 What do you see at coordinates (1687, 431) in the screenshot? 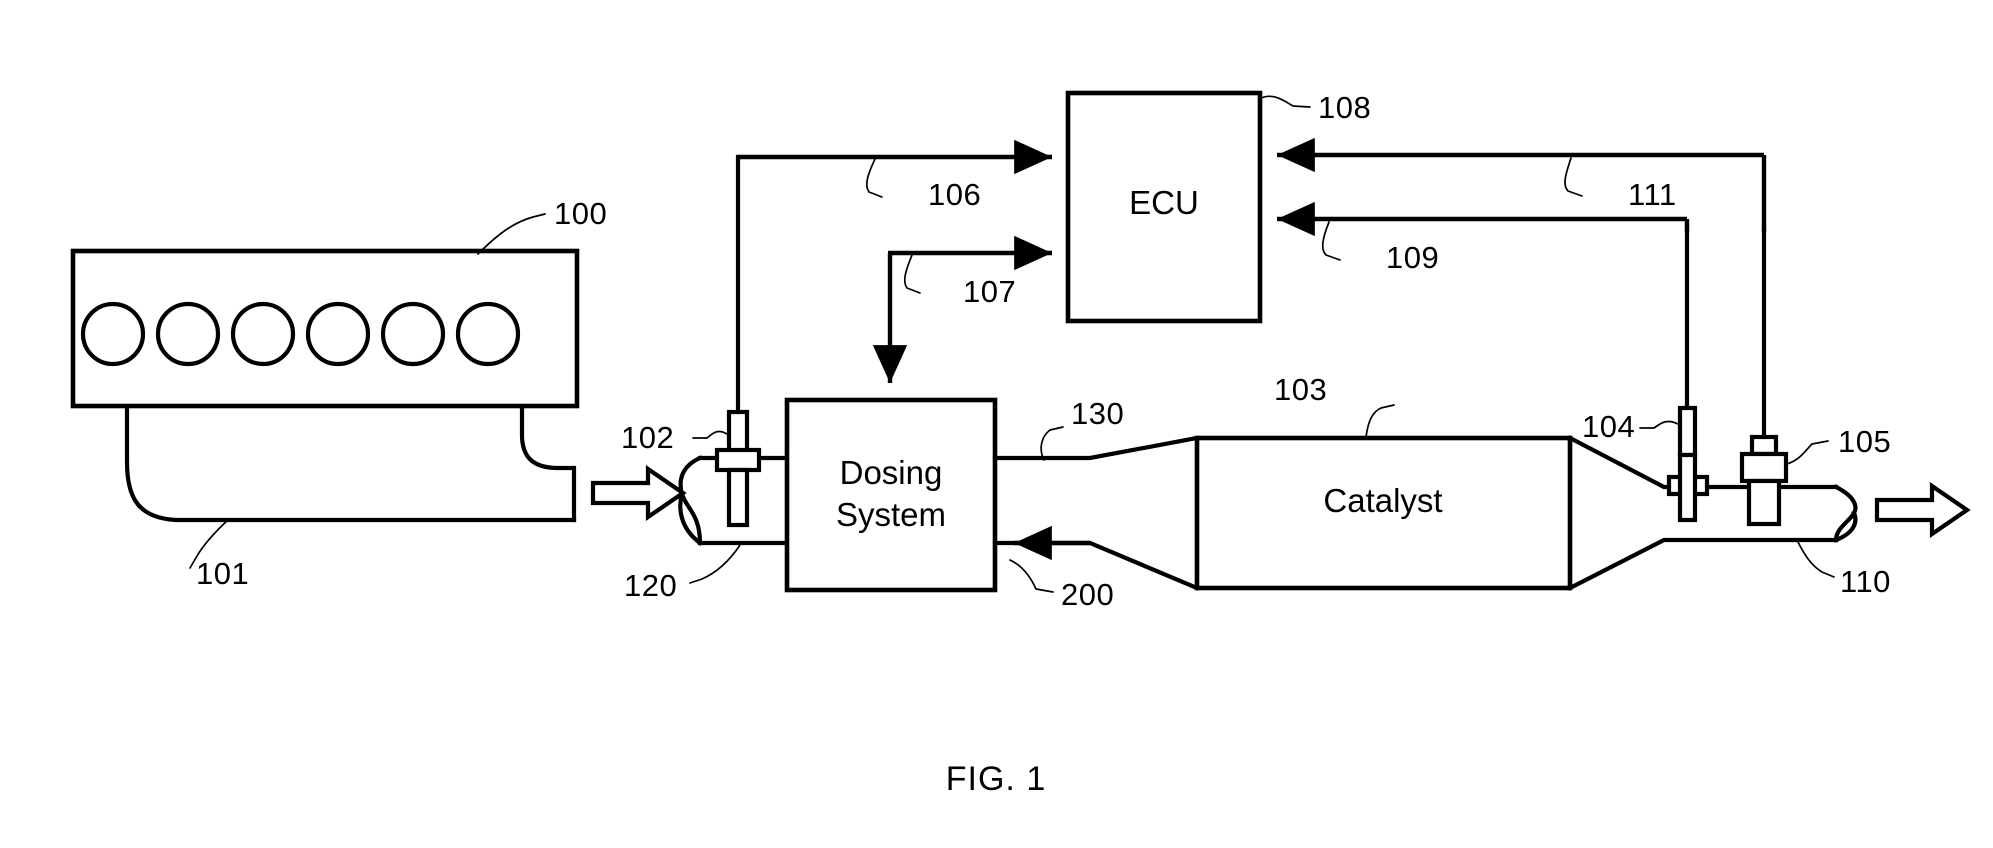
I see `sensor-104-upper-body` at bounding box center [1687, 431].